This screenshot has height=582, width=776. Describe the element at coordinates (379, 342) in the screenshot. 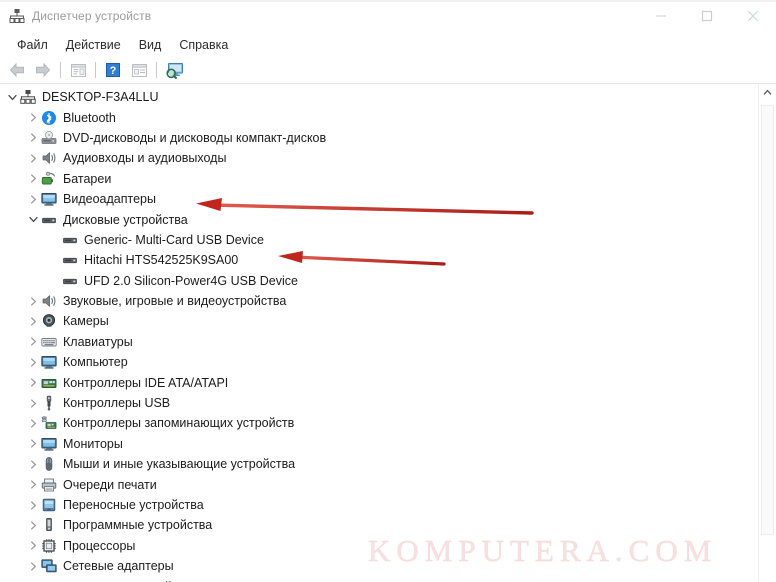

I see `tree-row: Клавиатуры` at that location.